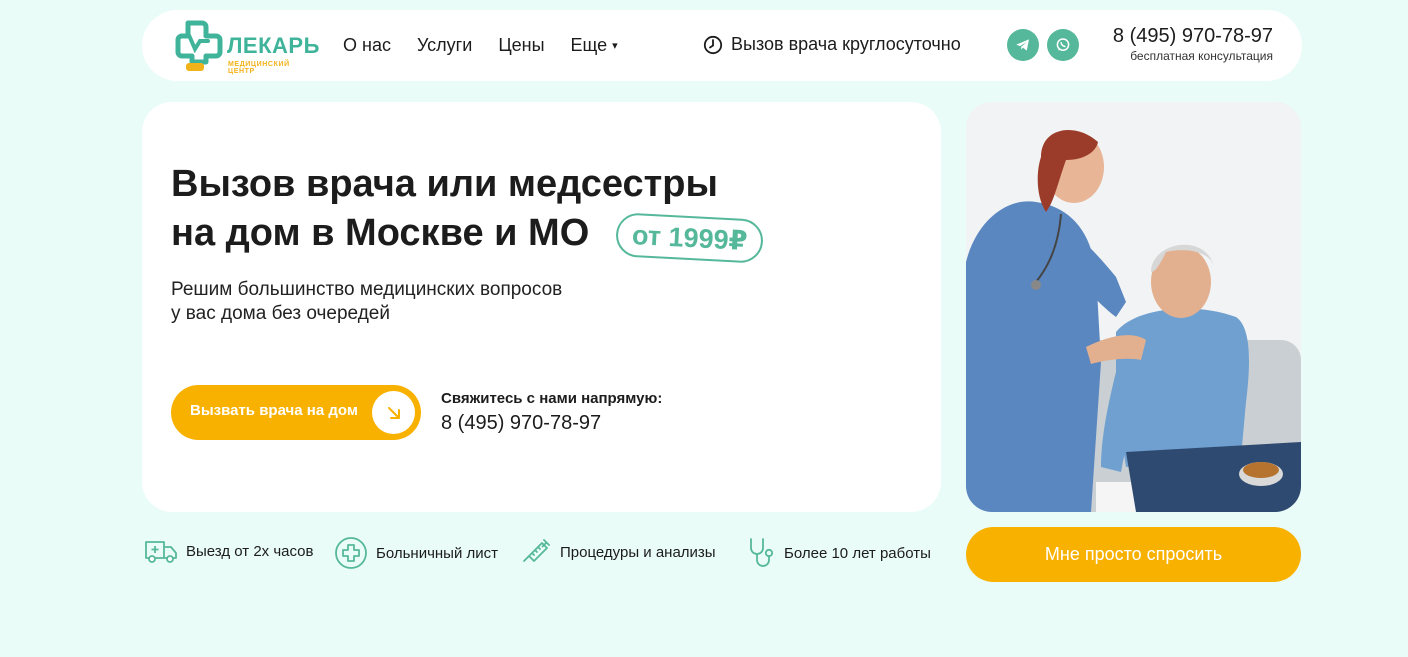  I want to click on contact-phone: 8 (495) 970-78-97, so click(521, 423).